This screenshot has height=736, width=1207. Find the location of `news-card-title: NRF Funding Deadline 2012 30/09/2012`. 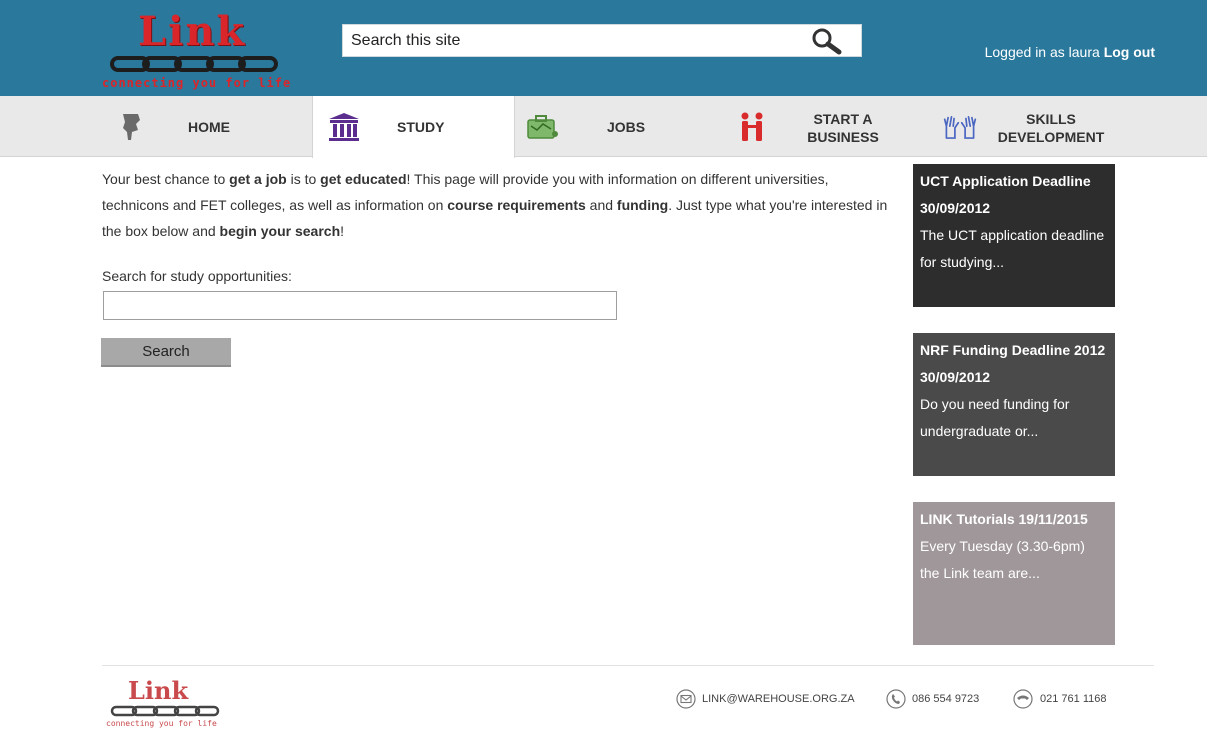

news-card-title: NRF Funding Deadline 2012 30/09/2012 is located at coordinates (1013, 363).